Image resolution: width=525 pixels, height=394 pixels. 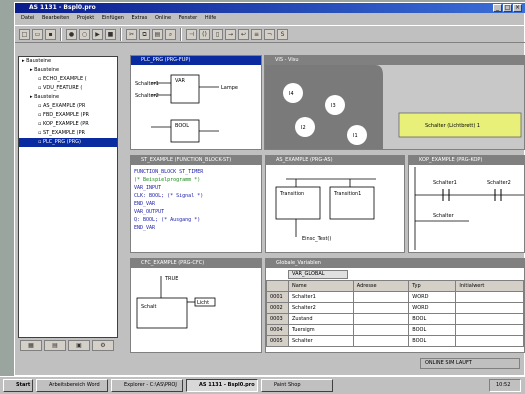 What do you see at coordinates (103, 345) in the screenshot?
I see `tab-resources: ⚙` at bounding box center [103, 345].